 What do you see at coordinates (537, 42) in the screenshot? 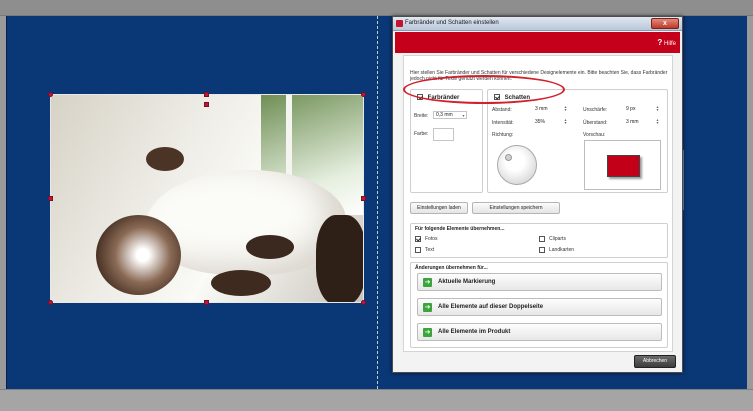
I see `dialog-header-bar: ? Hilfe` at bounding box center [537, 42].